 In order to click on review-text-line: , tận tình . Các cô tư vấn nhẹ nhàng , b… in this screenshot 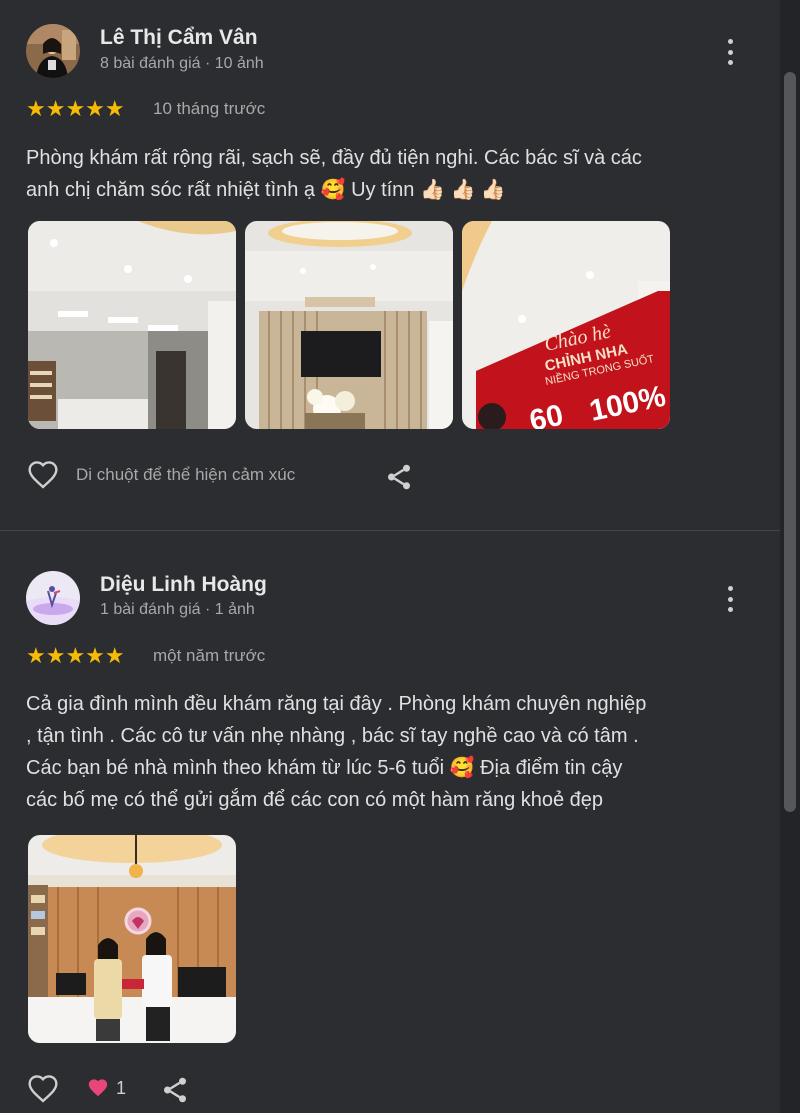, I will do `click(332, 736)`.